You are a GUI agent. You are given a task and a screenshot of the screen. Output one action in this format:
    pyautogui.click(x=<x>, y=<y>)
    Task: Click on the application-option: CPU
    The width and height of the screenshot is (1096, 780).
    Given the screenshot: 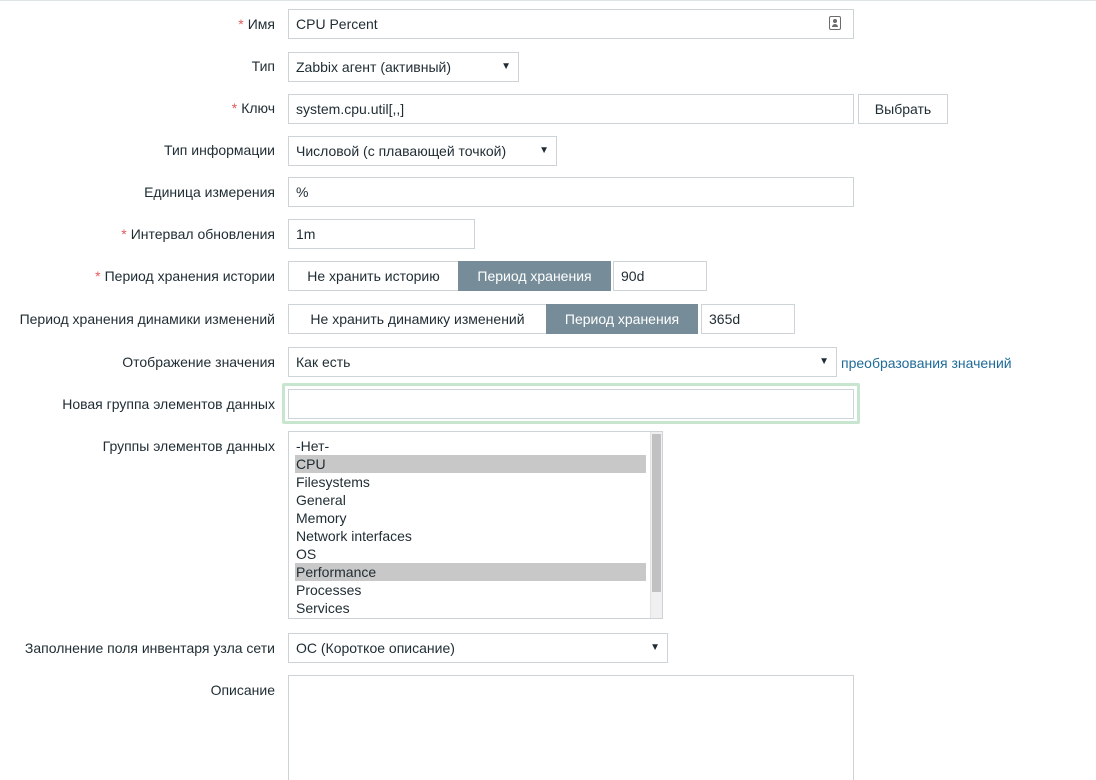 What is the action you would take?
    pyautogui.click(x=470, y=464)
    